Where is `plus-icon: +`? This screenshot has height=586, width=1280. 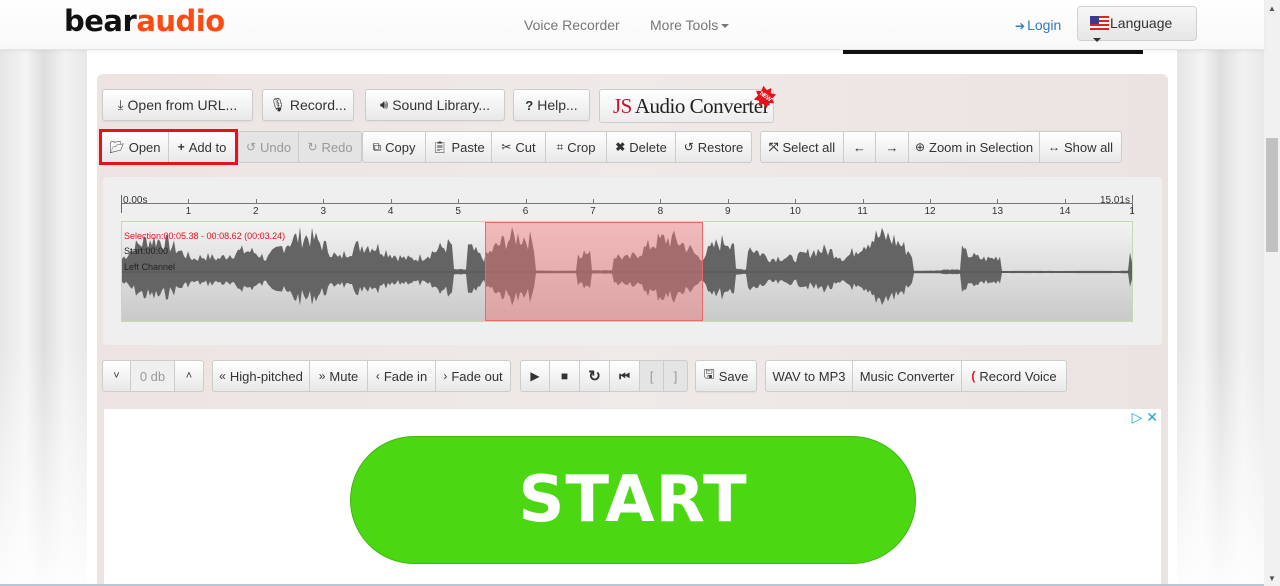 plus-icon: + is located at coordinates (181, 147).